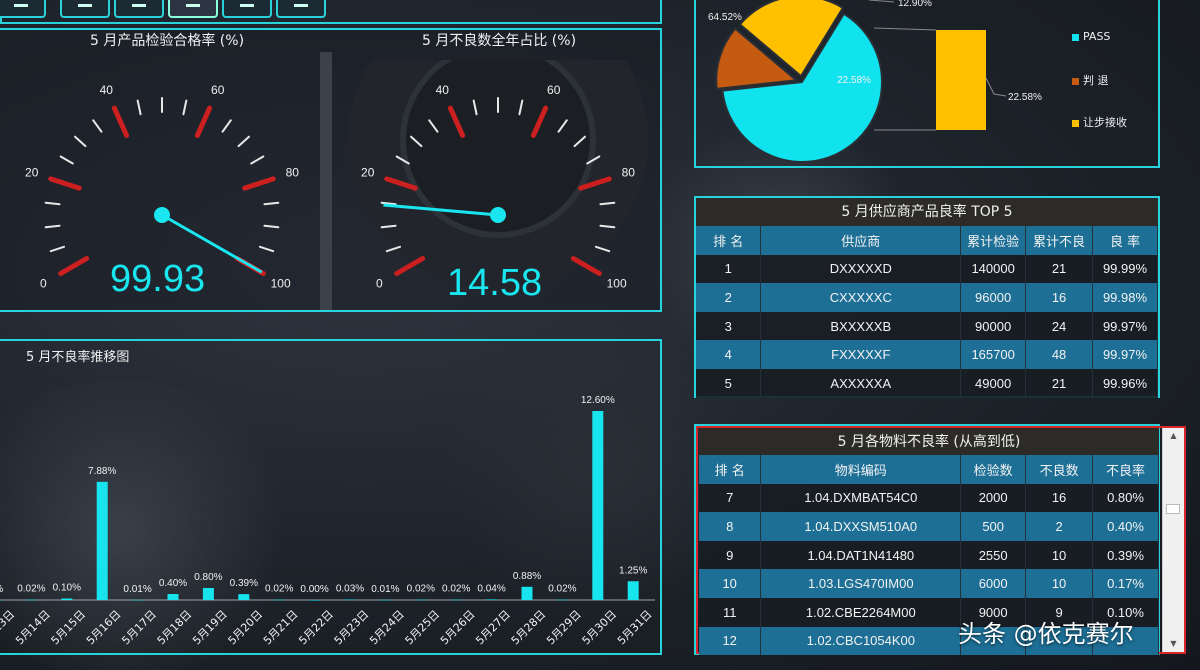 The image size is (1200, 670). I want to click on header-cell: 累计检验, so click(993, 240).